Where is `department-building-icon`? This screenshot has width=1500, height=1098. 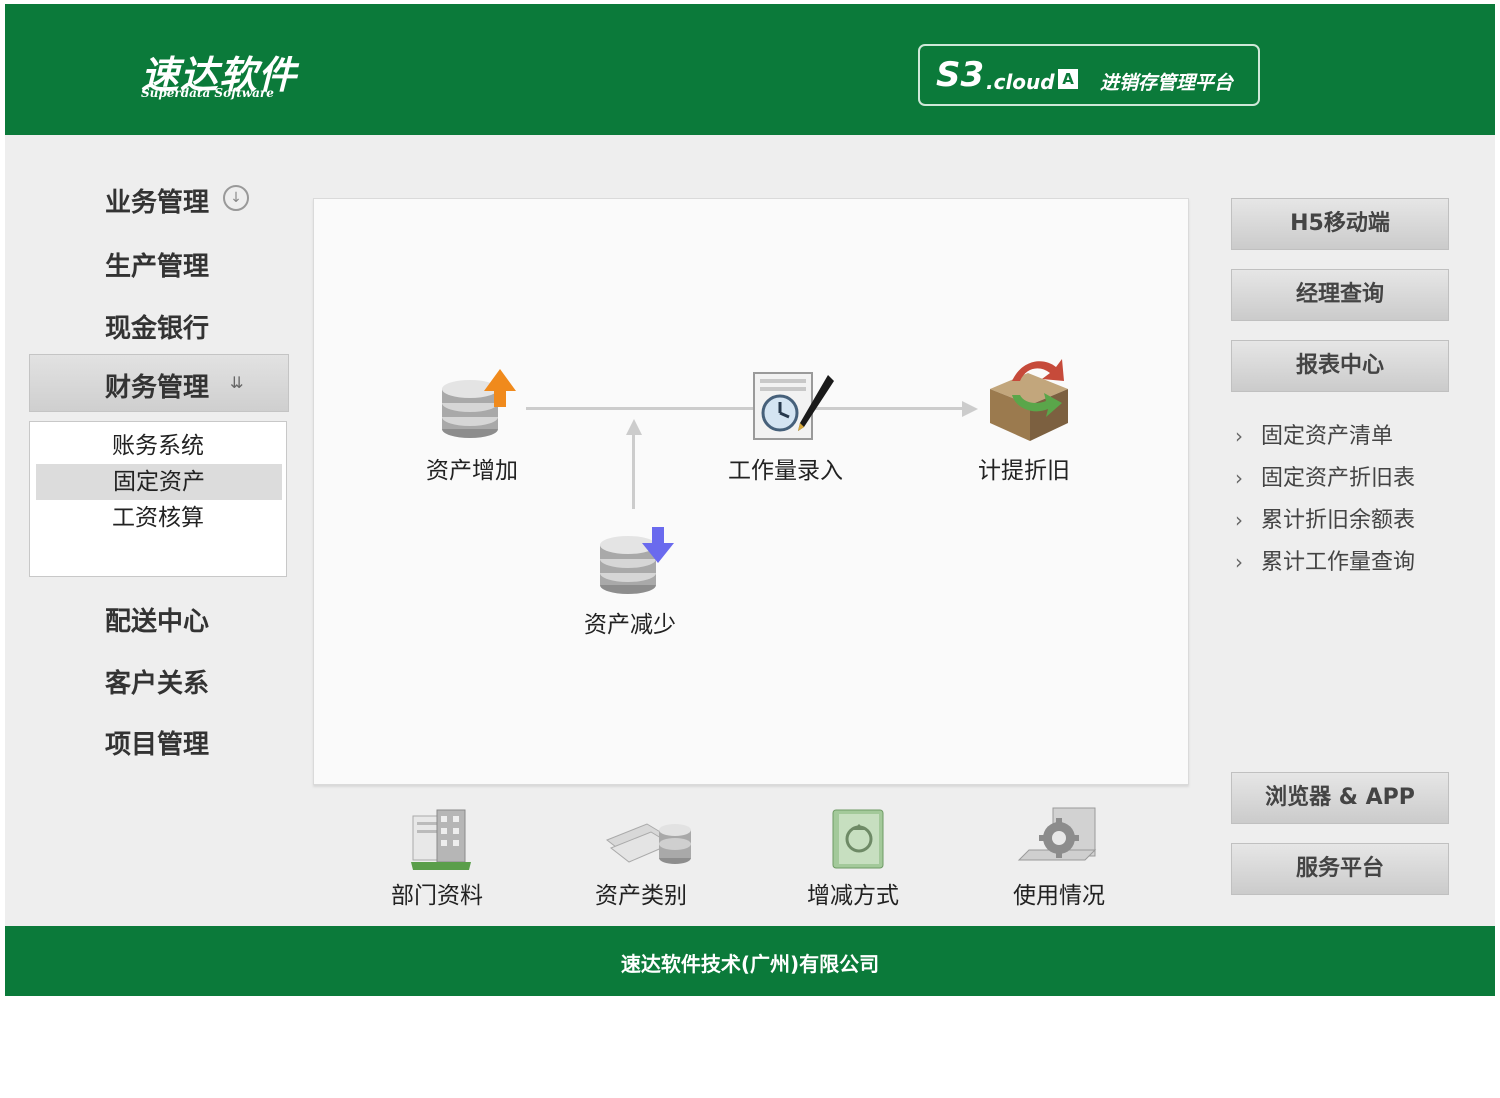
department-building-icon is located at coordinates (441, 839).